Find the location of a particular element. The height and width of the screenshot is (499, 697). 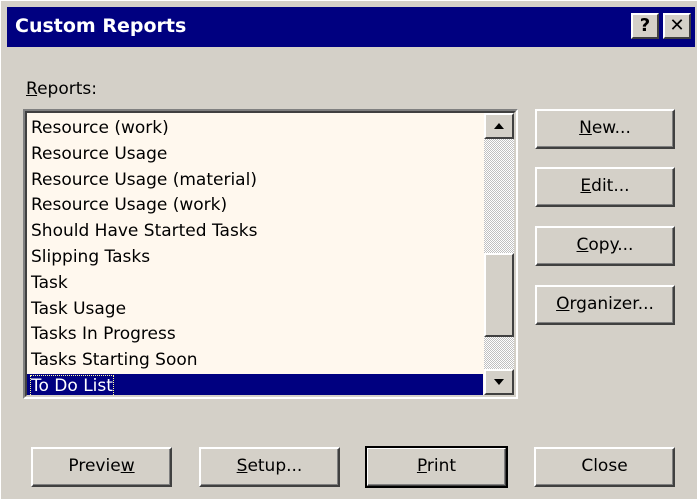

list-item: Should Have Started Tasks is located at coordinates (255, 232).